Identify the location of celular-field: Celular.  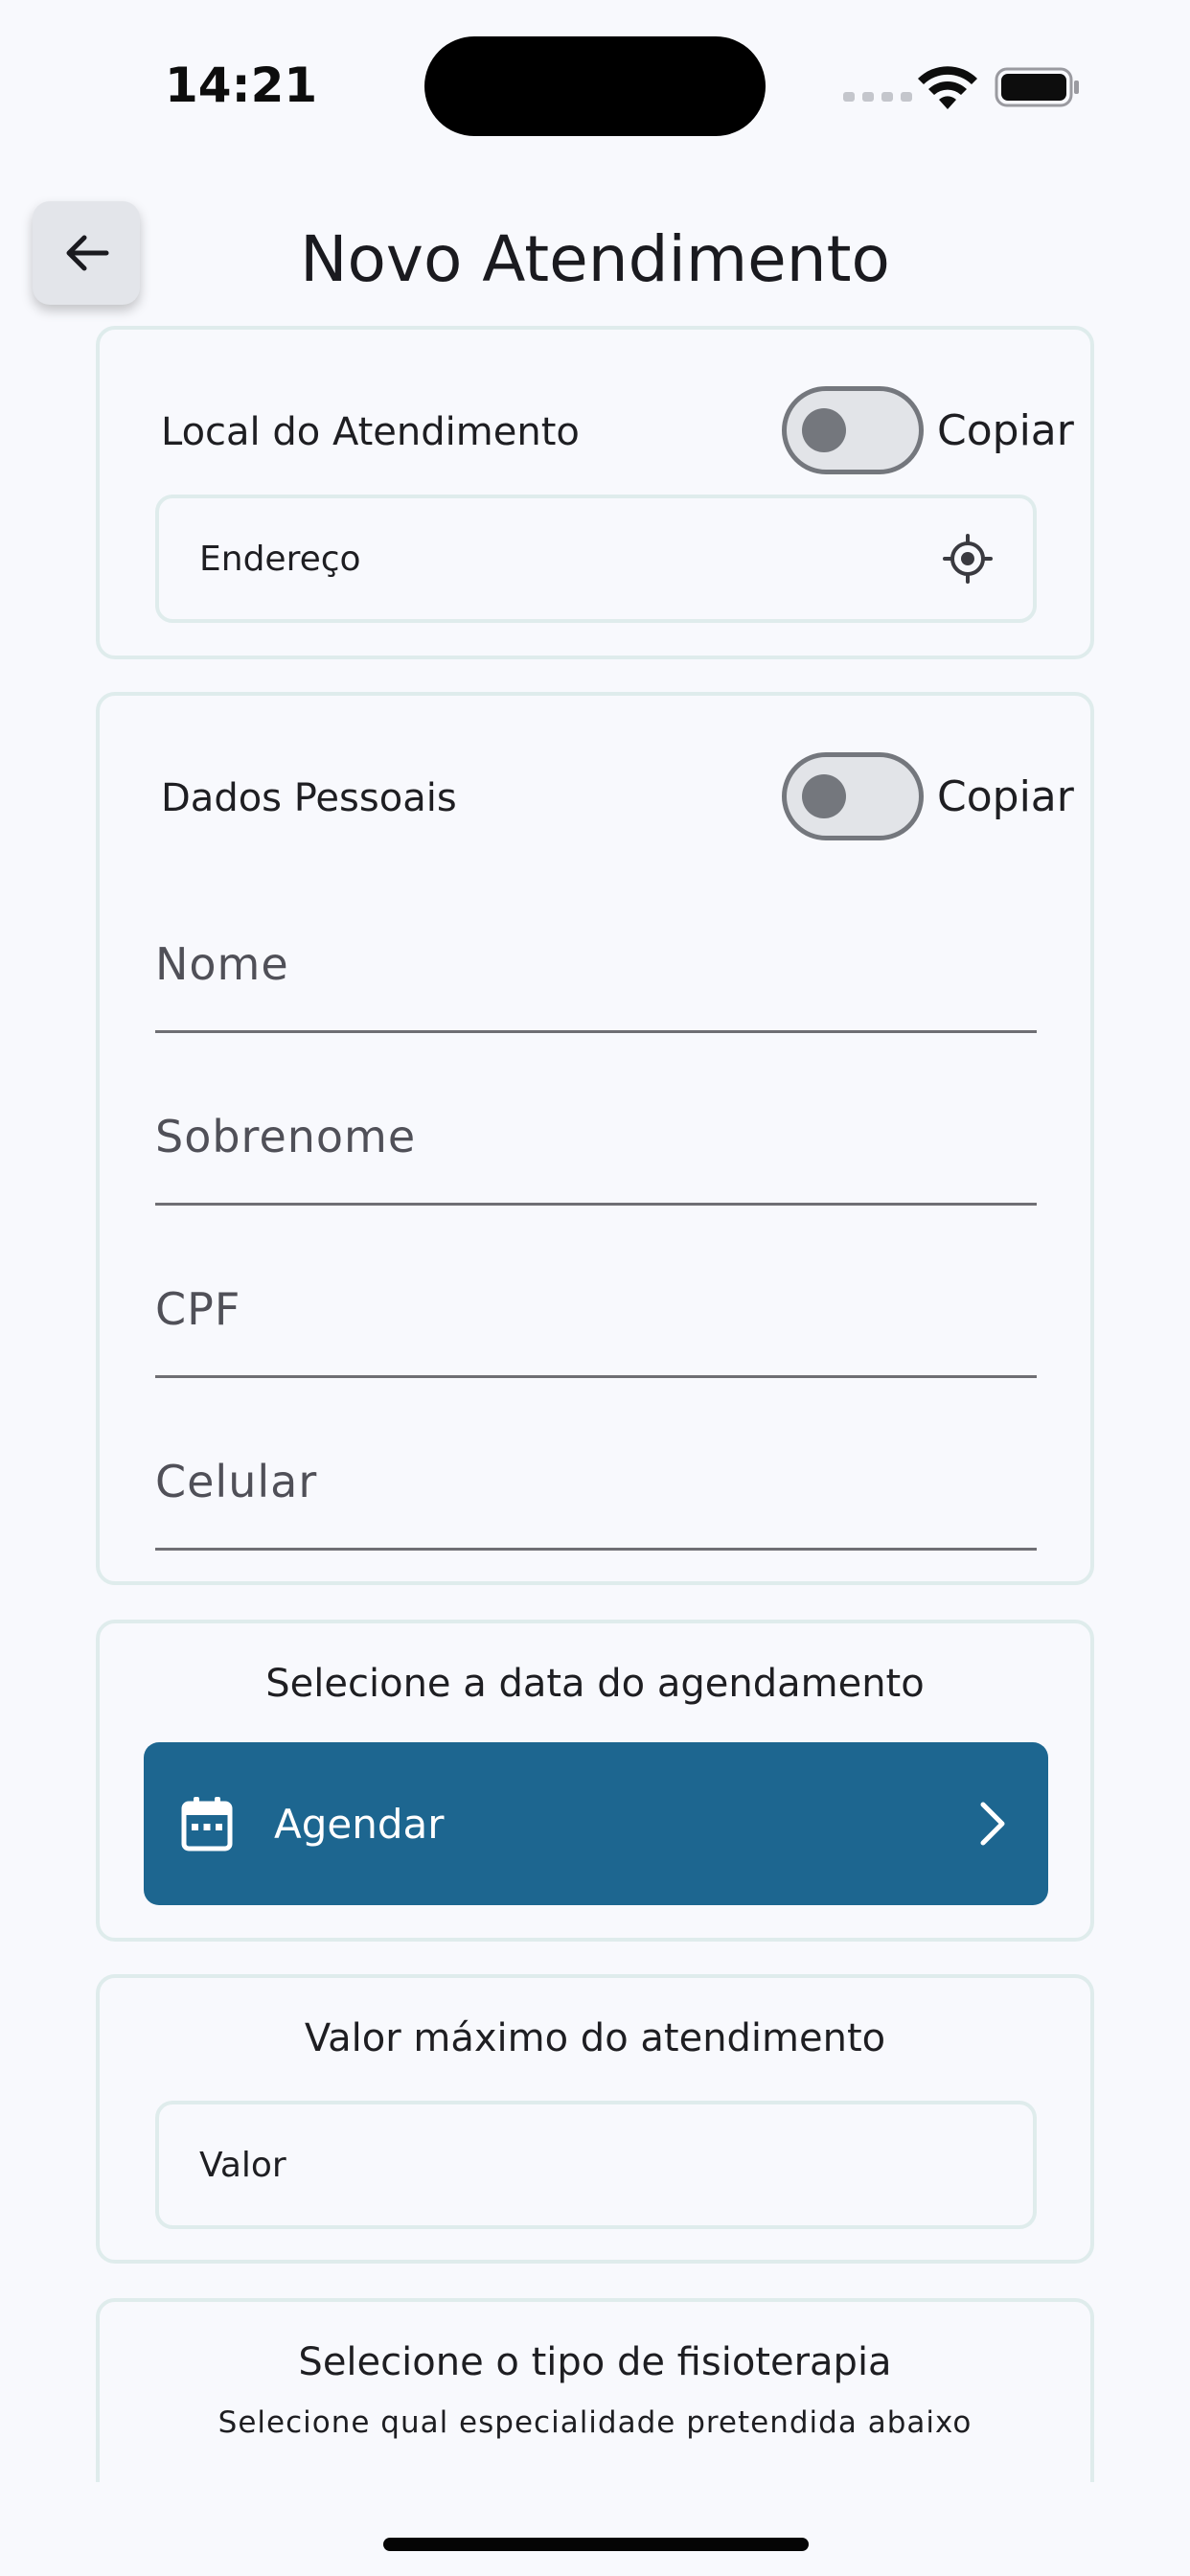
(596, 1479).